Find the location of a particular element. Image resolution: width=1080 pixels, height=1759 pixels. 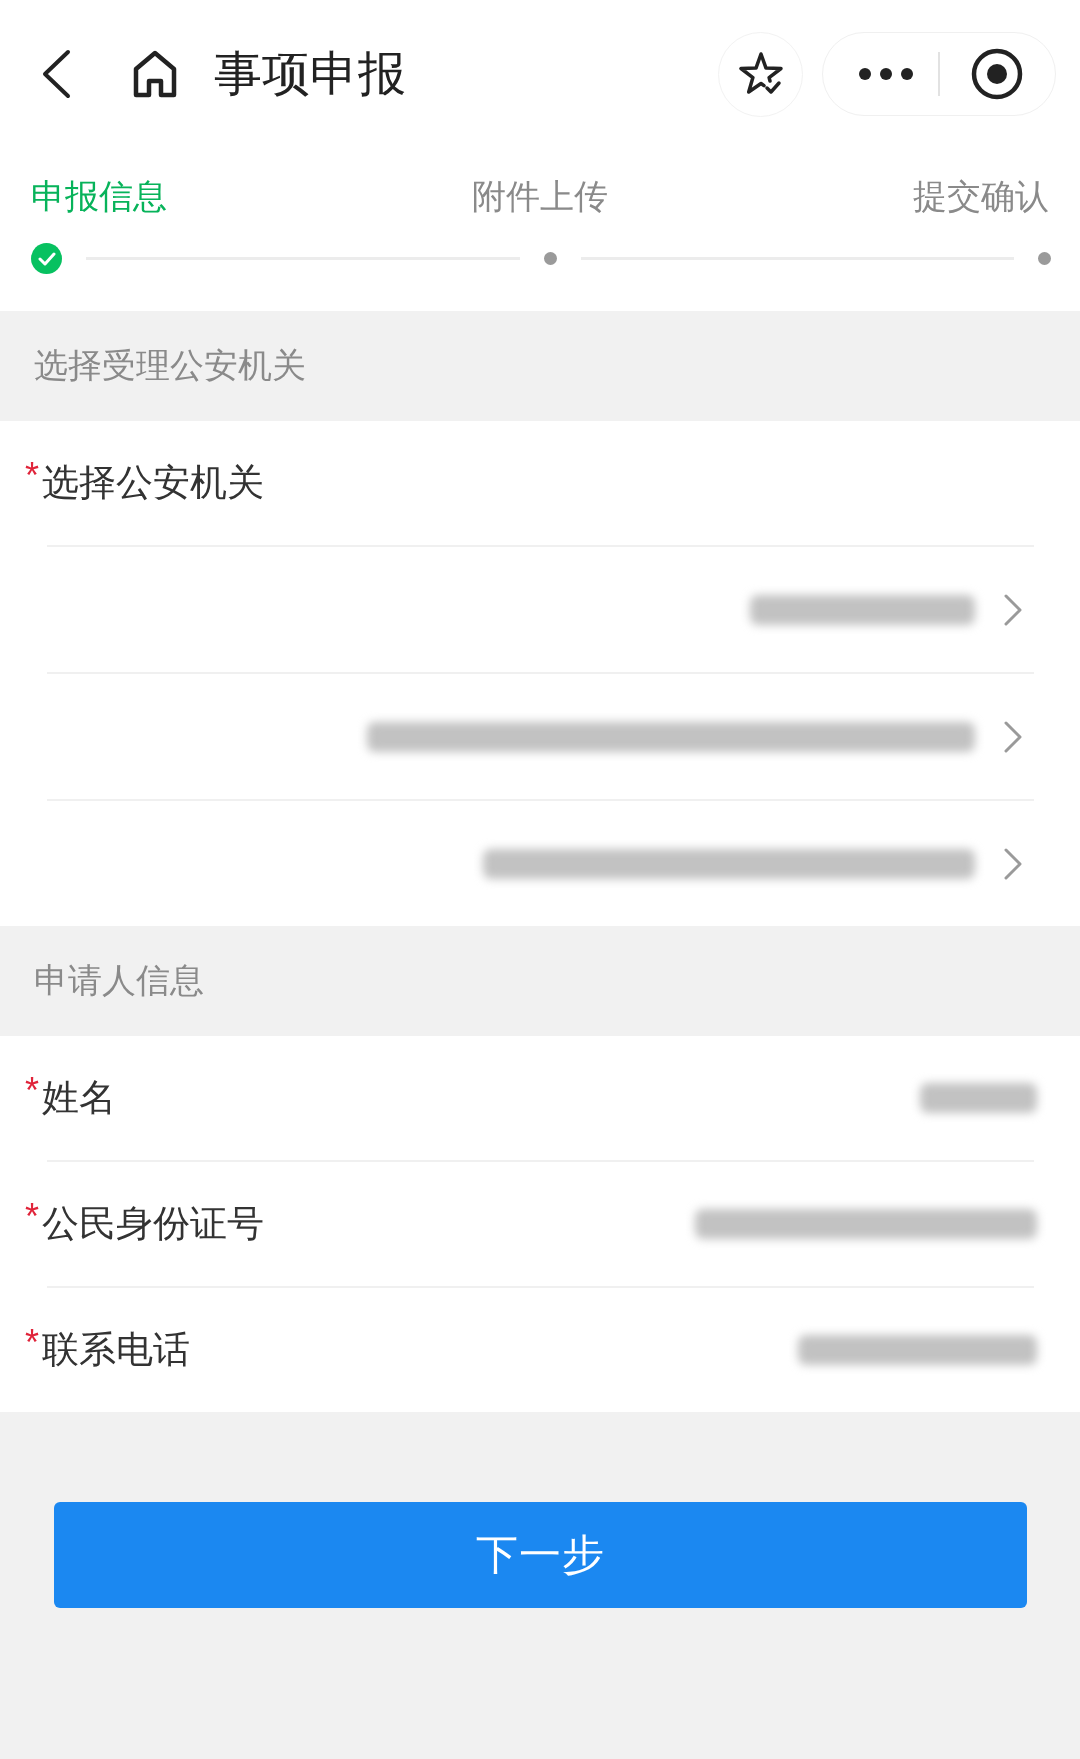

field-label: 公民身份证号 is located at coordinates (153, 1224).